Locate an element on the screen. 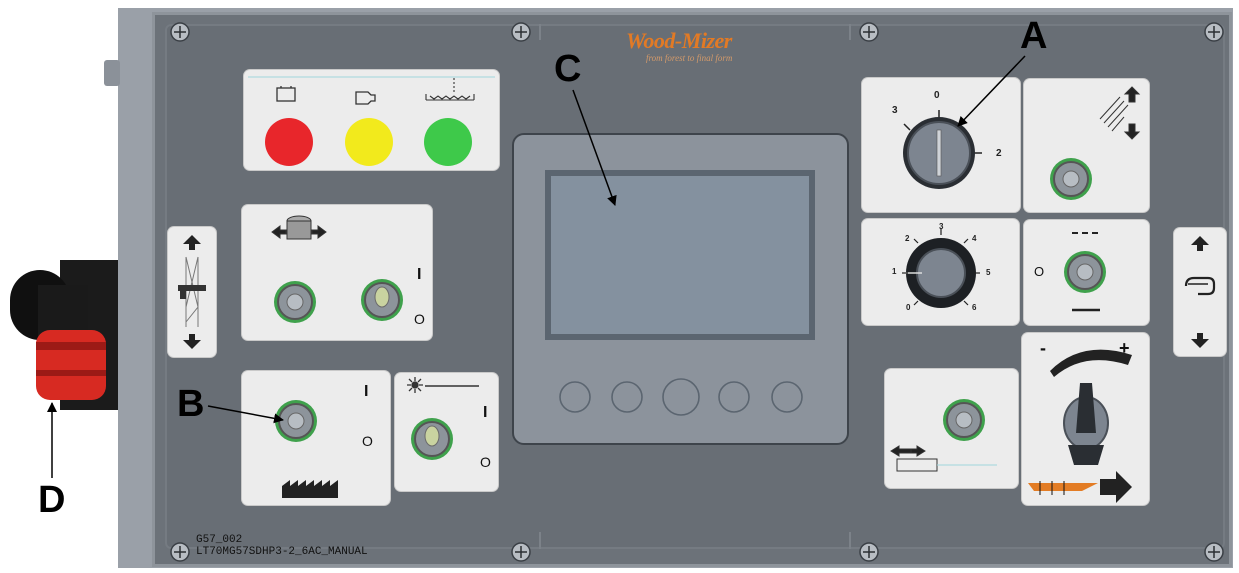  drawing-code-line-2: LT70MG57SDHP3-2_6AC_MANUAL is located at coordinates (282, 552).